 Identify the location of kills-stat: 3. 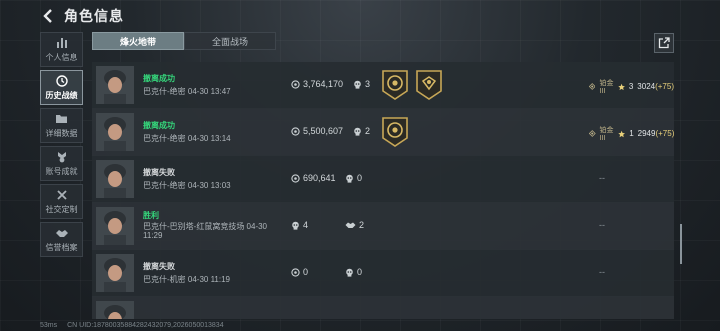
(361, 84).